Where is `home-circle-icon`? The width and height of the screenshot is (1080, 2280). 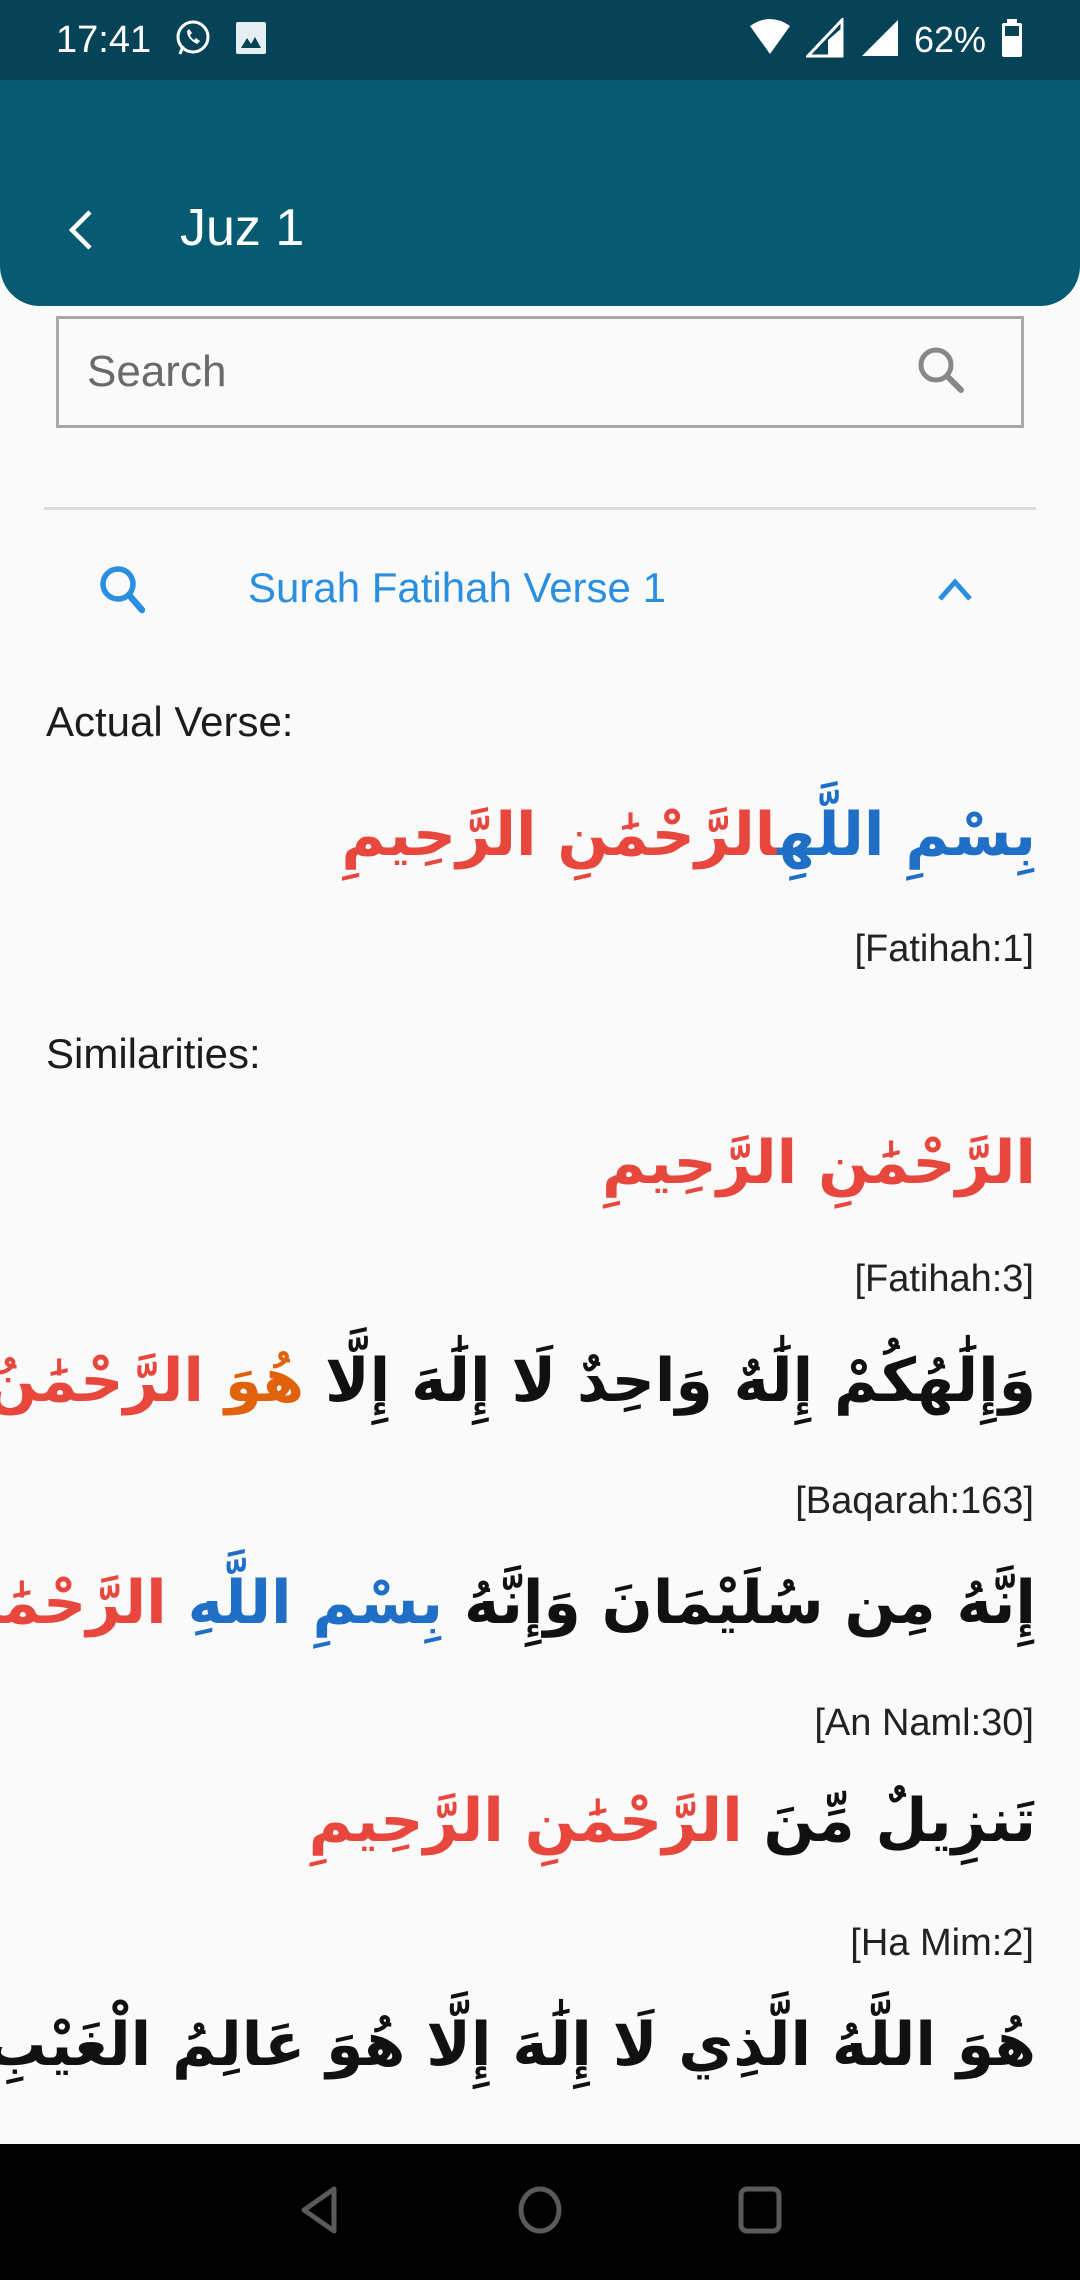
home-circle-icon is located at coordinates (540, 2212).